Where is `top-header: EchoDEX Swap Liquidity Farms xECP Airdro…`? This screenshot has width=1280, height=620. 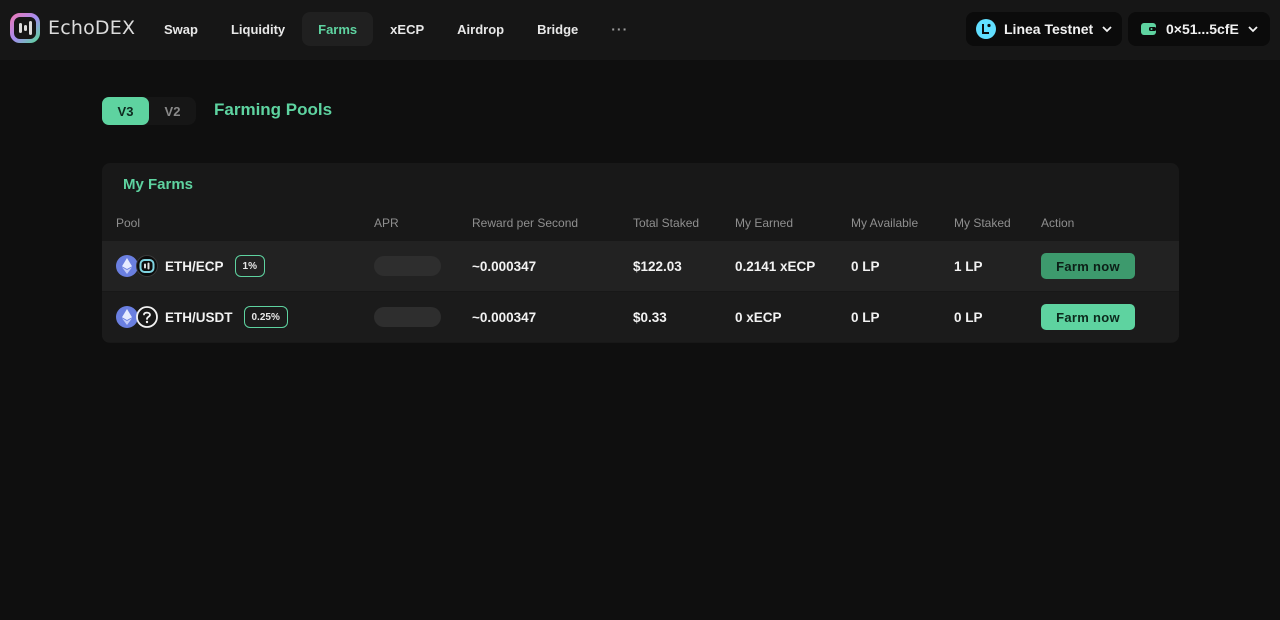 top-header: EchoDEX Swap Liquidity Farms xECP Airdro… is located at coordinates (640, 30).